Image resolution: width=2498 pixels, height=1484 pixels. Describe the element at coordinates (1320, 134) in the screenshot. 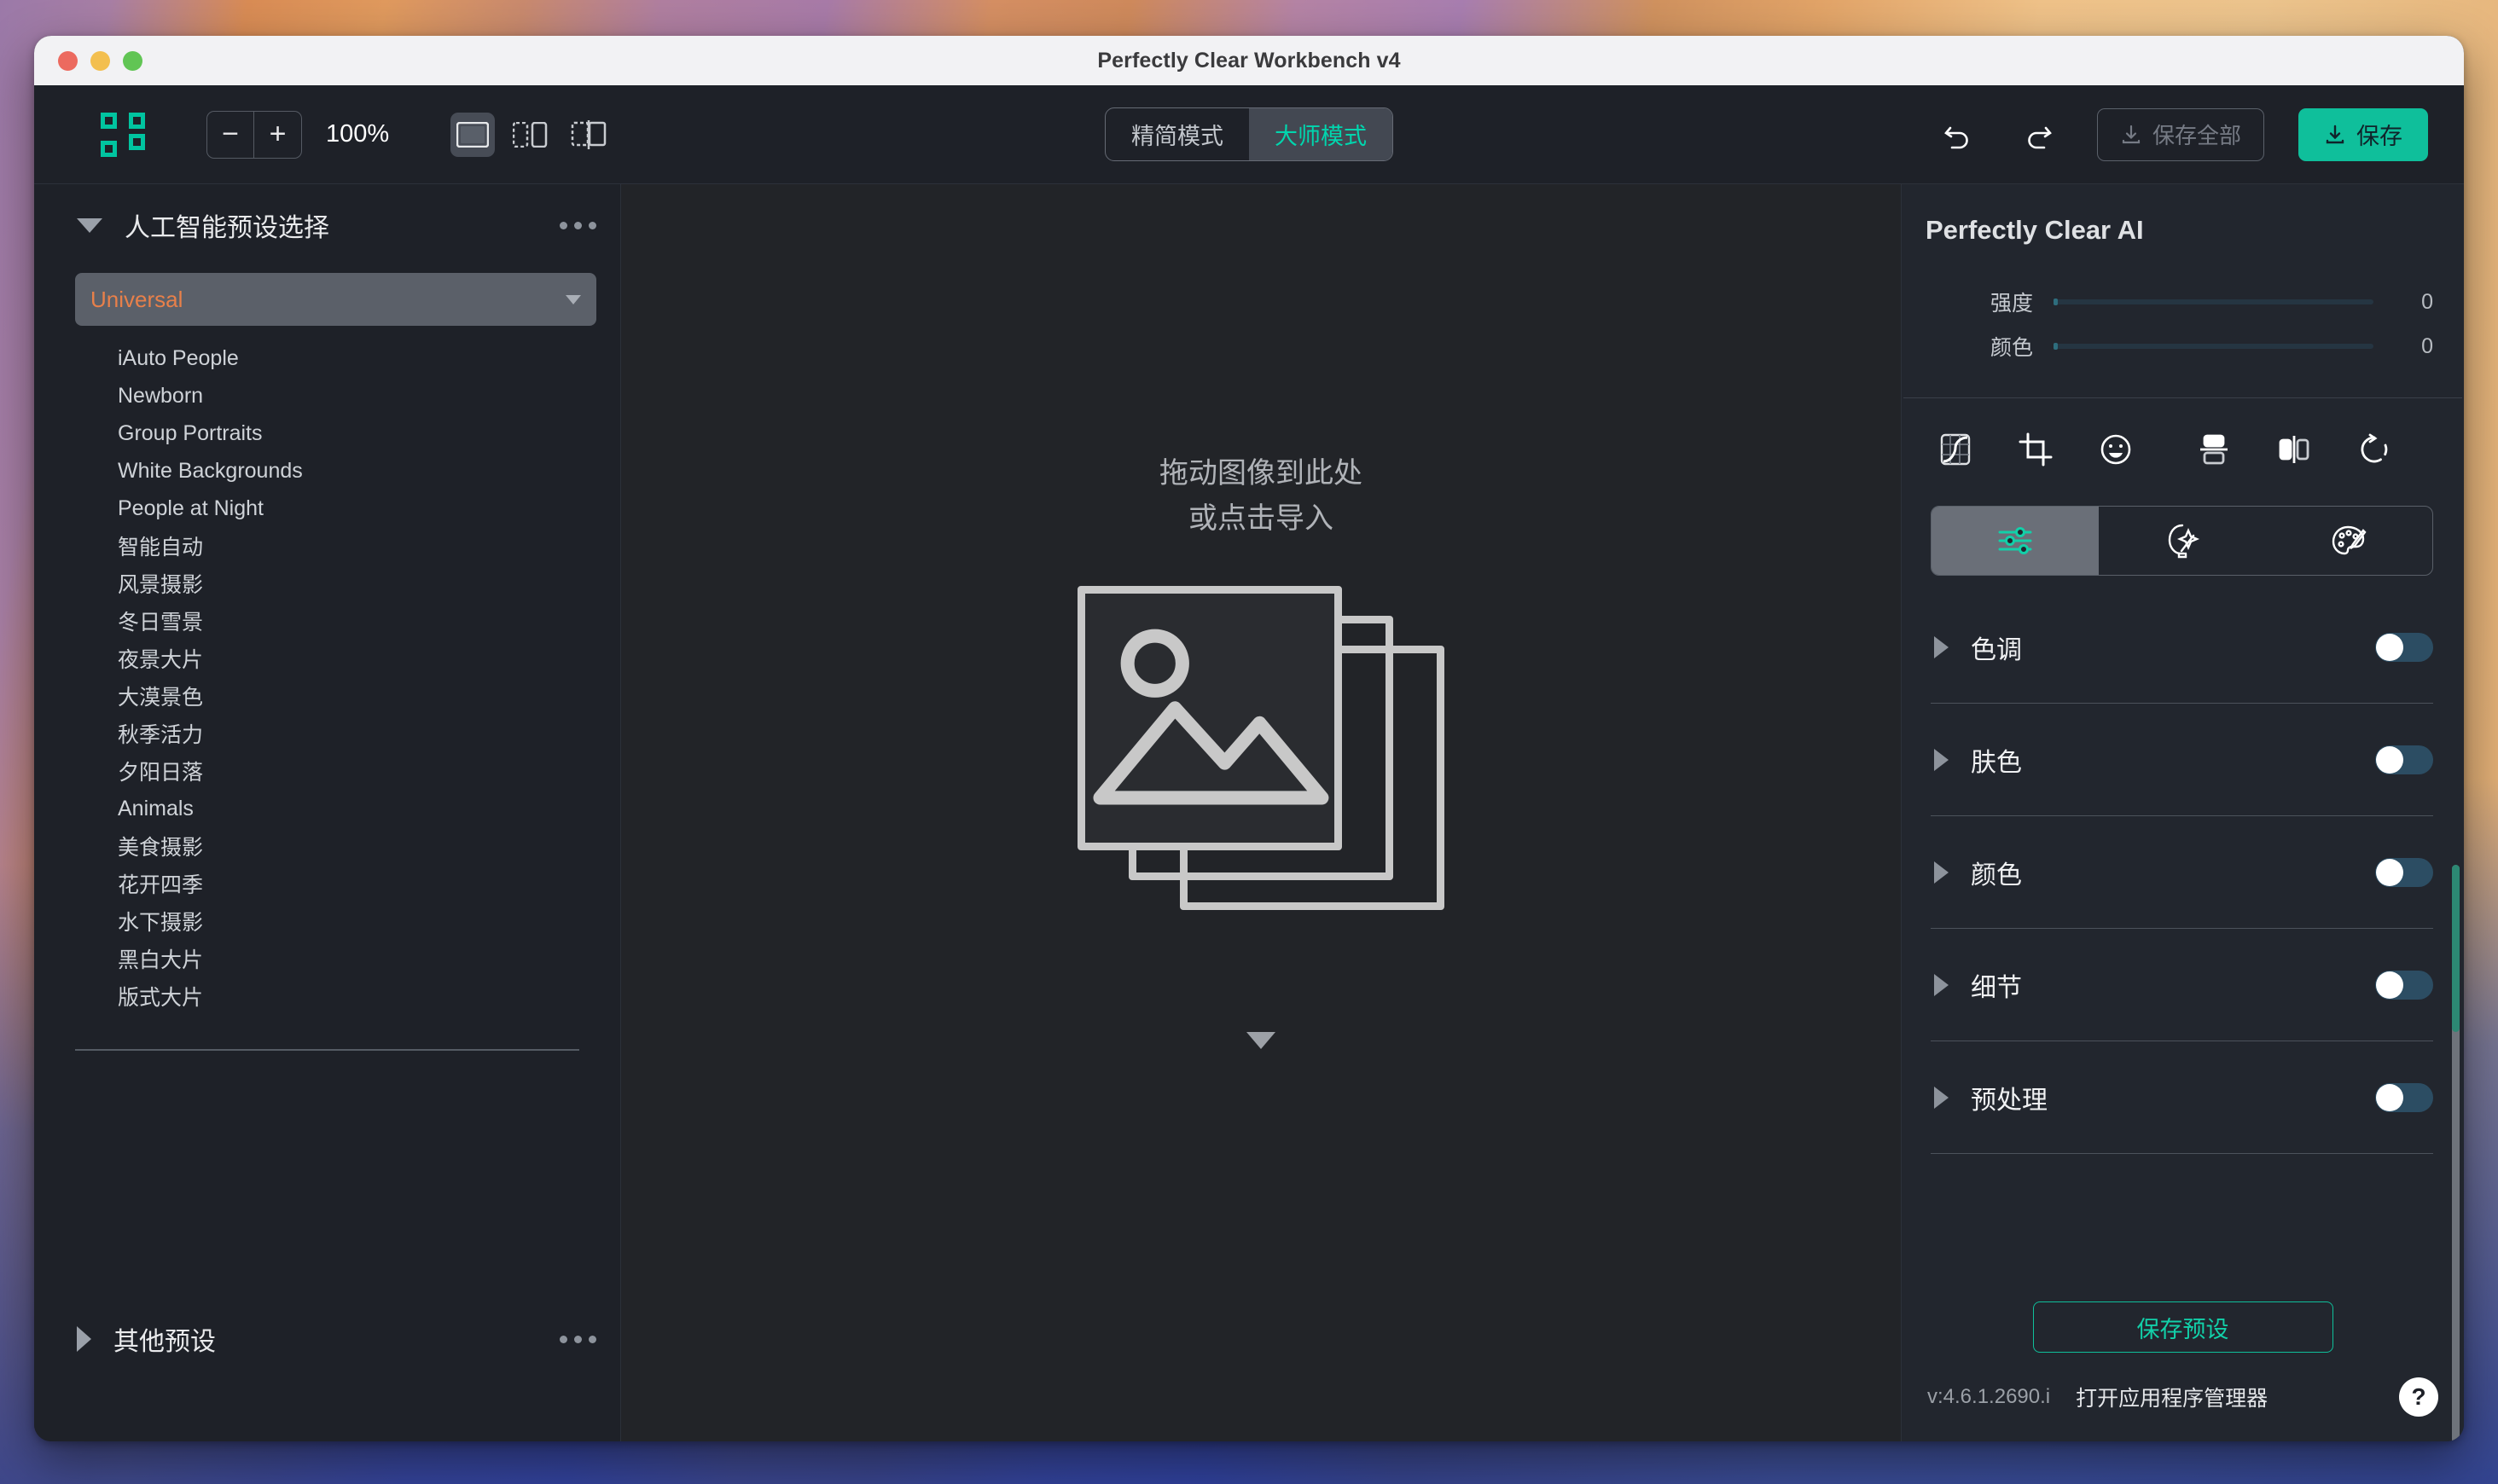

I see `tab-master-mode: 大师模式` at that location.